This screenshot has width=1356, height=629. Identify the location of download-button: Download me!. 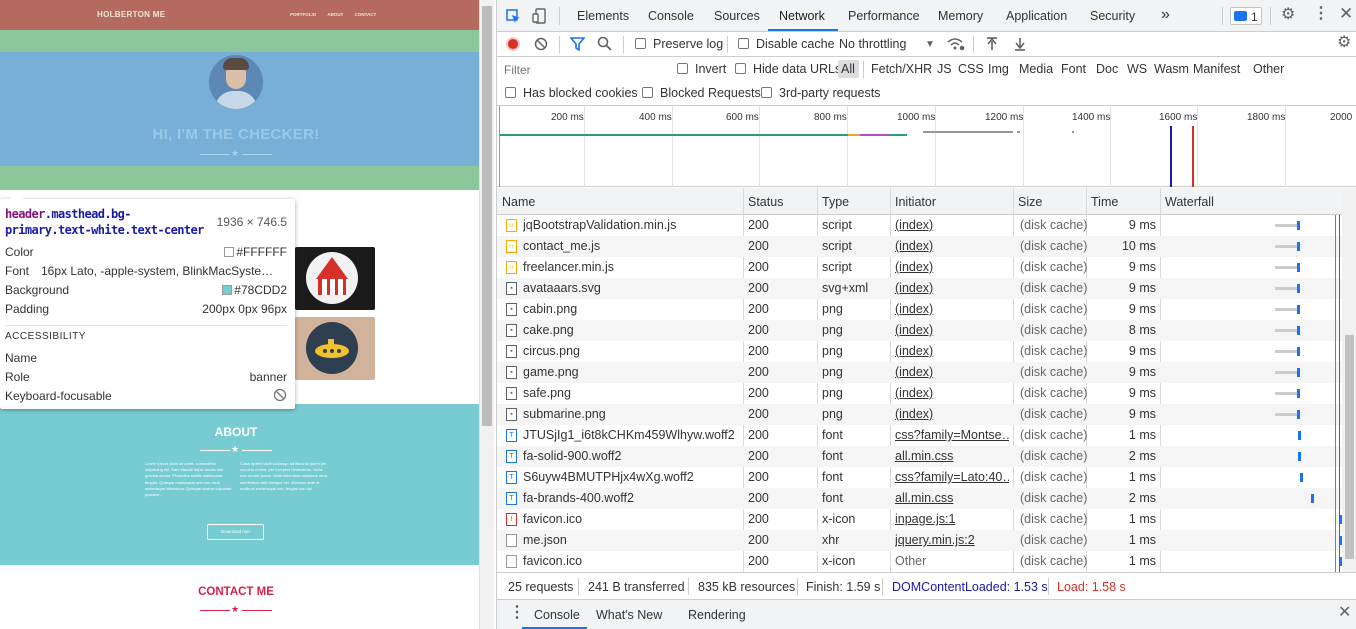
(235, 532).